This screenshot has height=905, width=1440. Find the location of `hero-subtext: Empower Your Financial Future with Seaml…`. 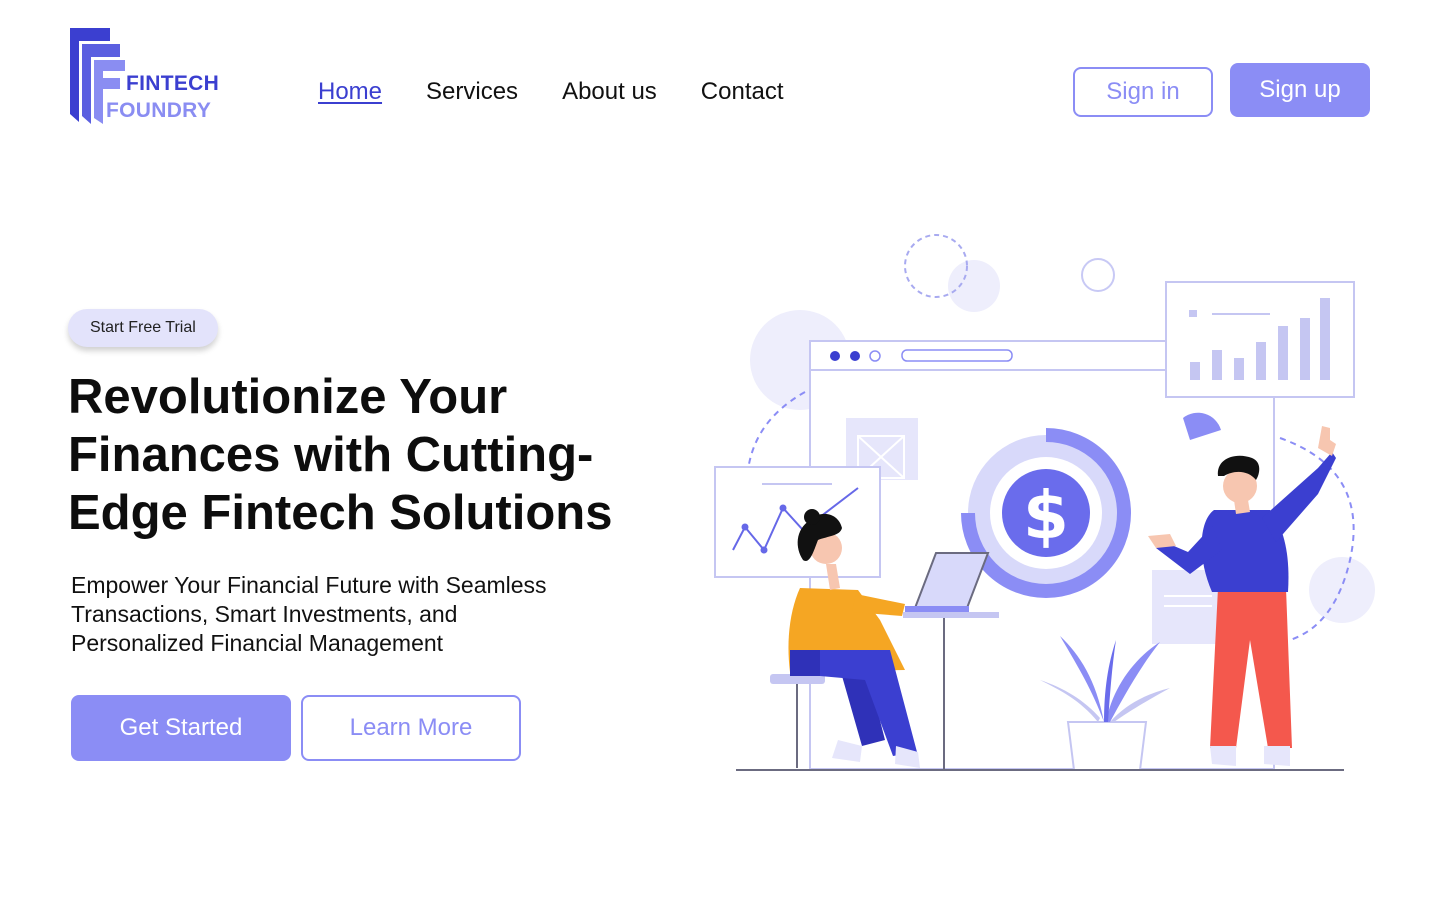

hero-subtext: Empower Your Financial Future with Seaml… is located at coordinates (309, 614).